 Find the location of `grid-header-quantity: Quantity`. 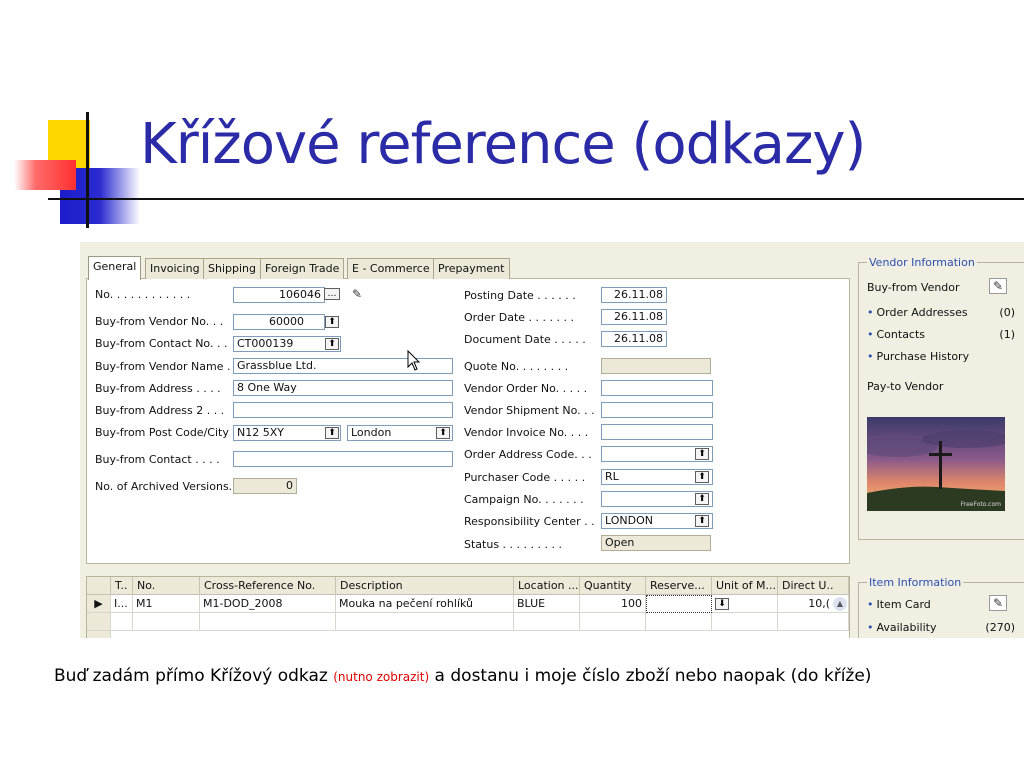

grid-header-quantity: Quantity is located at coordinates (613, 586).